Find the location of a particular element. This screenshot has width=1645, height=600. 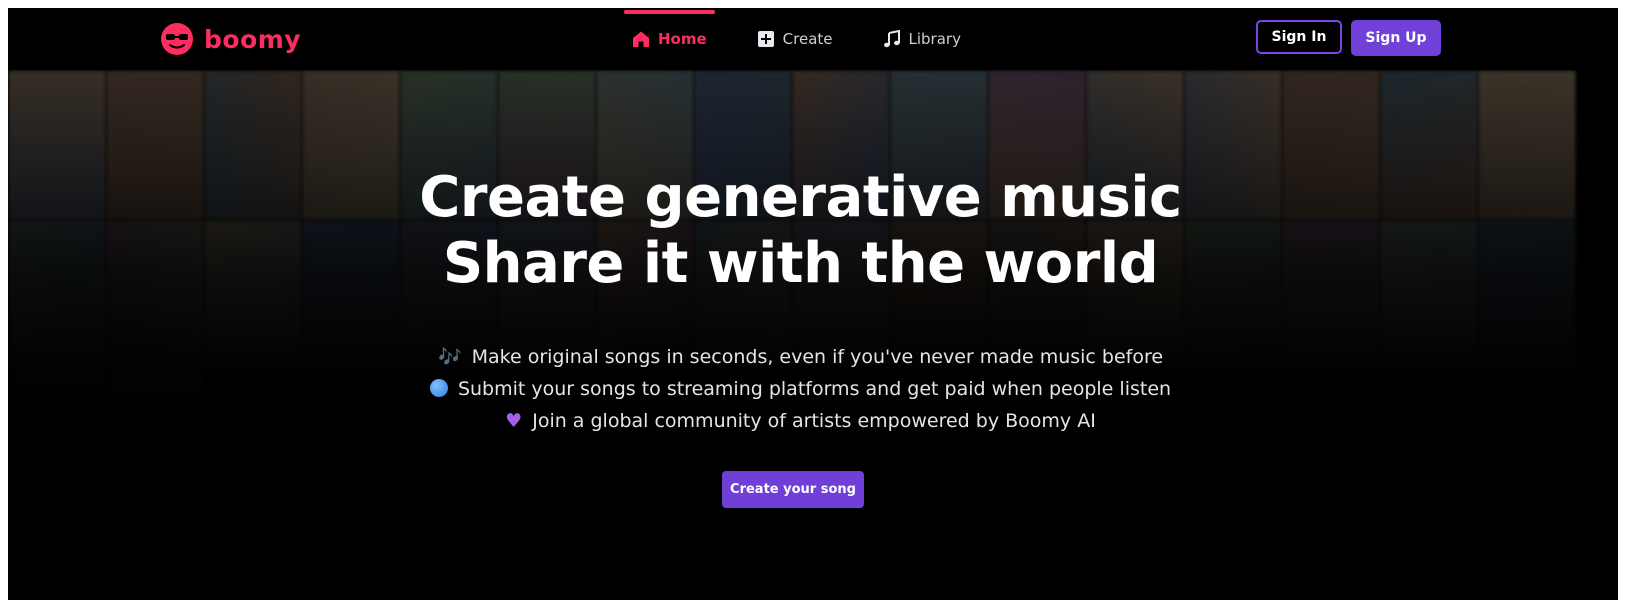

sign-up-button: Sign Up is located at coordinates (1396, 38).